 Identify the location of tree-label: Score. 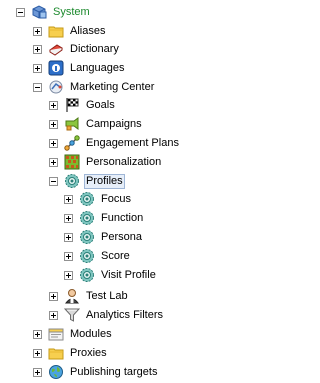
(115, 255).